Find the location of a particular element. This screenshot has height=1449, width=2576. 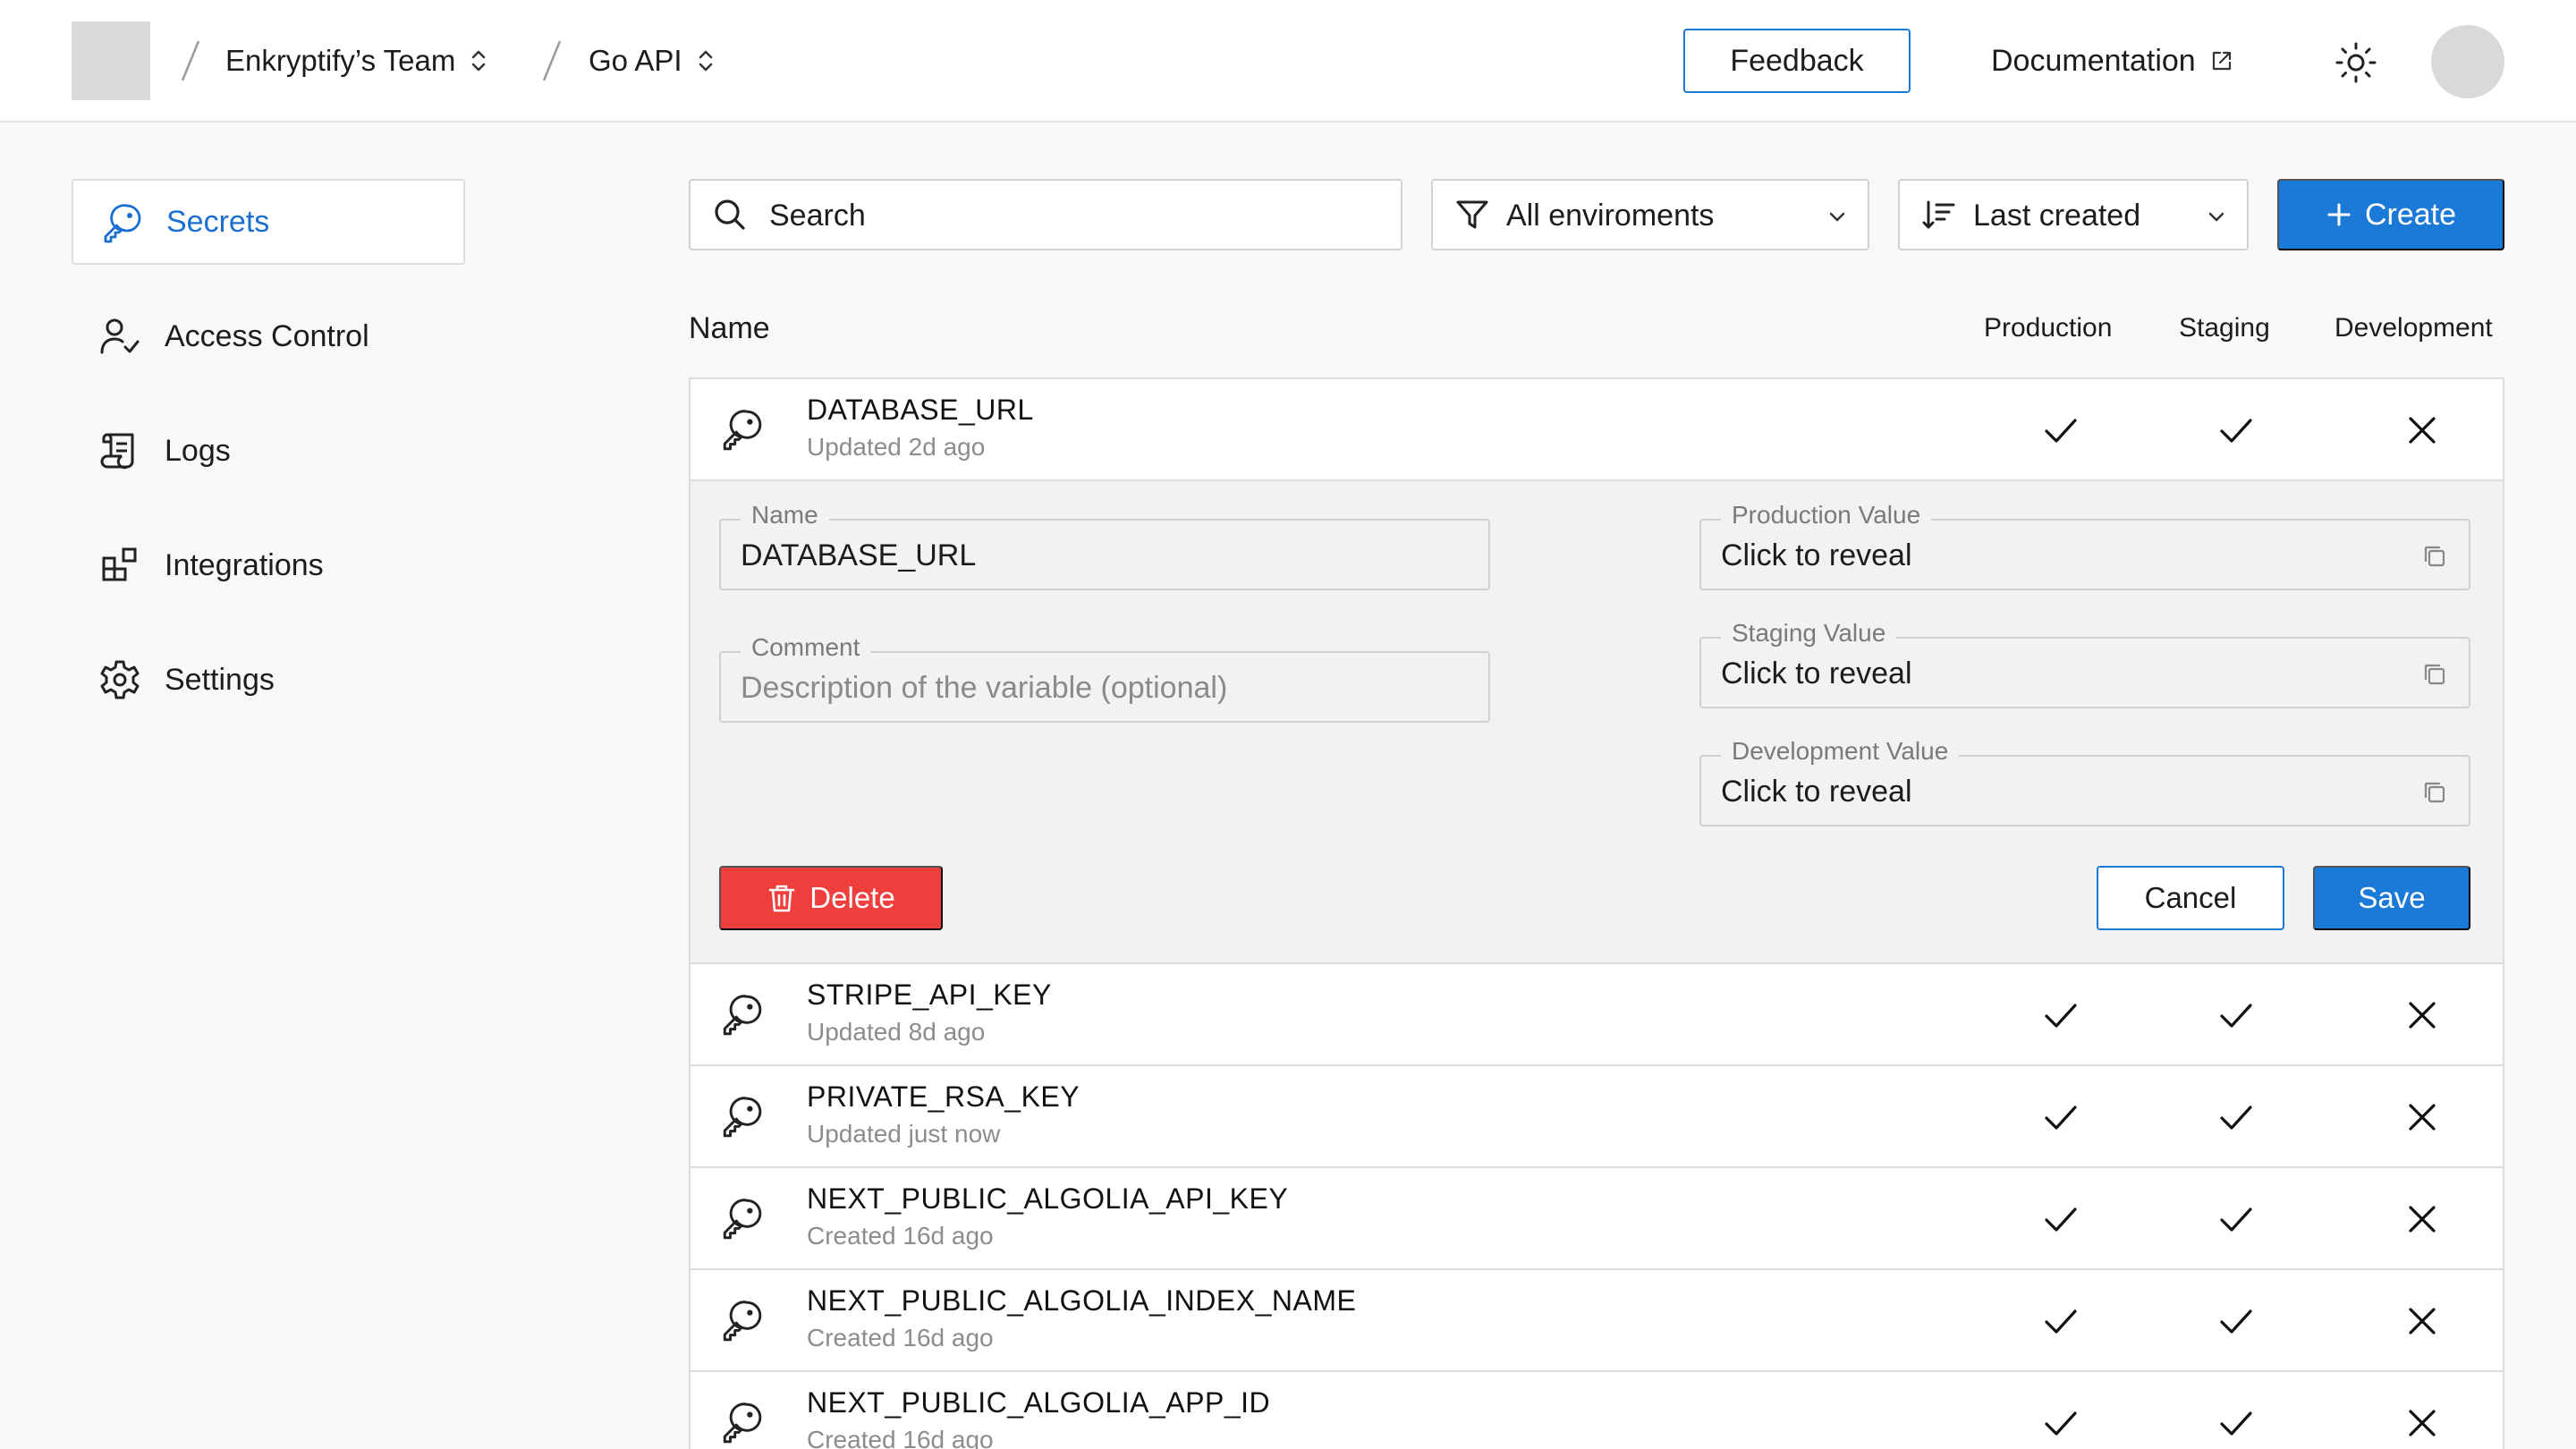

column-header-name: Name is located at coordinates (729, 328).